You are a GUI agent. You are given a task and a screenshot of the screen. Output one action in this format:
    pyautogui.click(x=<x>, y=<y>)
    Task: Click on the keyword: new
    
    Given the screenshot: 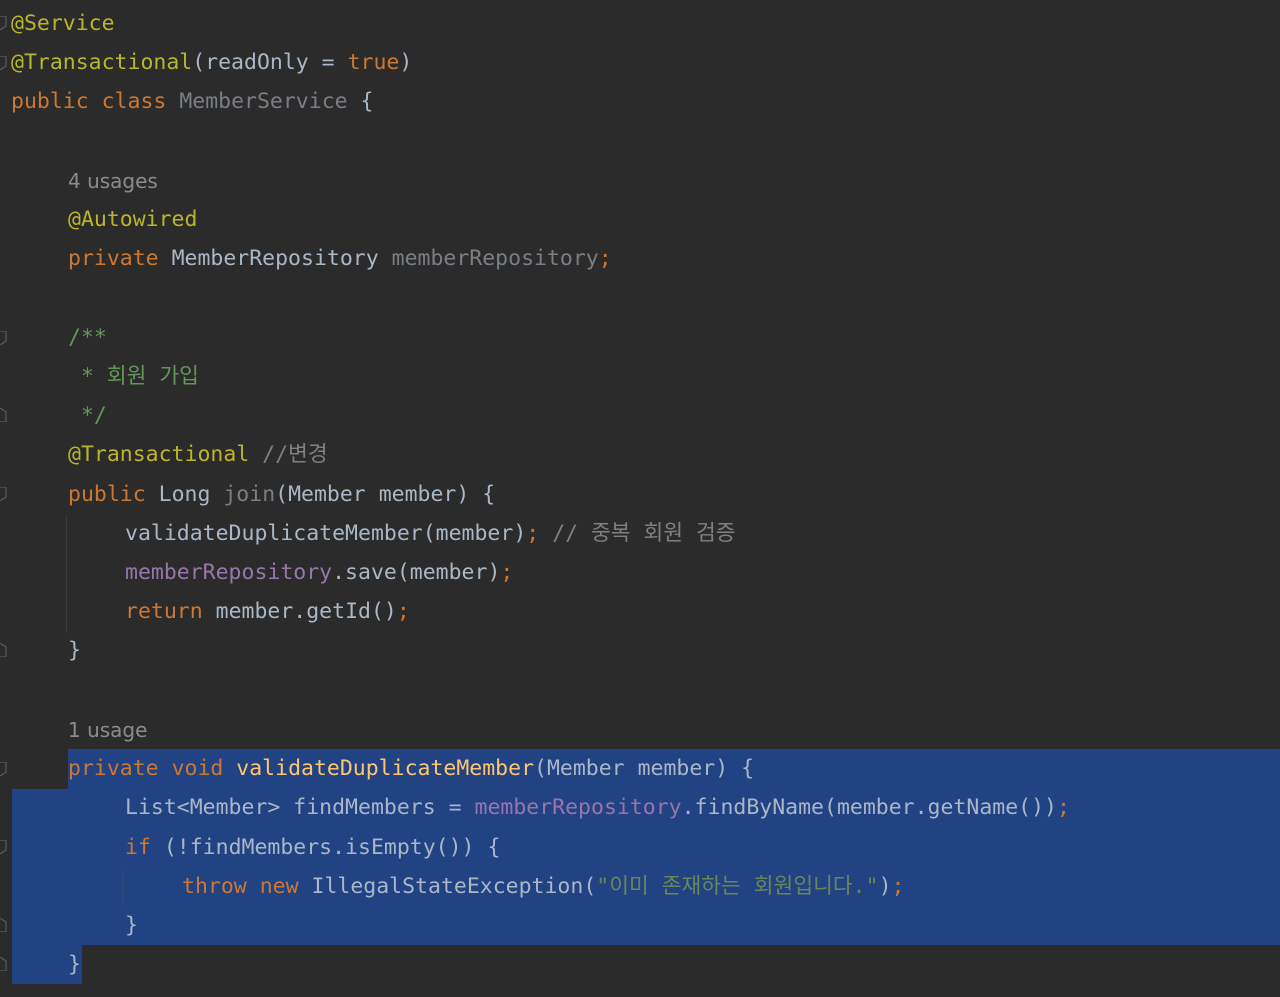 What is the action you would take?
    pyautogui.click(x=279, y=886)
    